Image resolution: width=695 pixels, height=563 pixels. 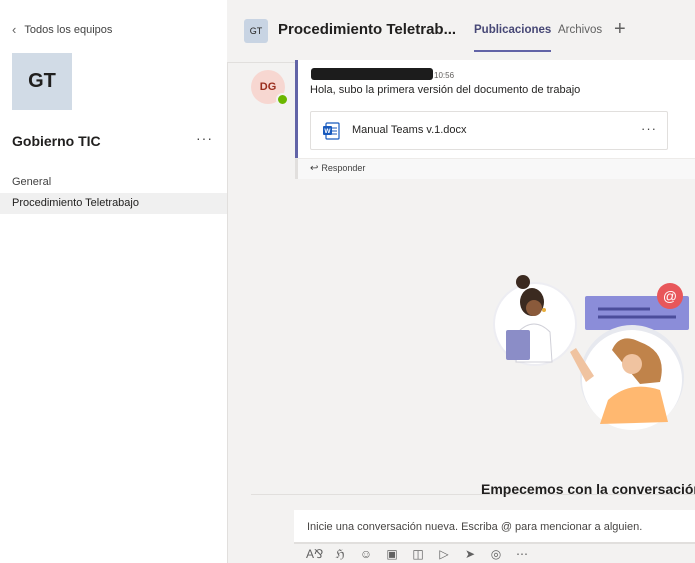 What do you see at coordinates (256, 31) in the screenshot?
I see `channel-team-avatar: GT` at bounding box center [256, 31].